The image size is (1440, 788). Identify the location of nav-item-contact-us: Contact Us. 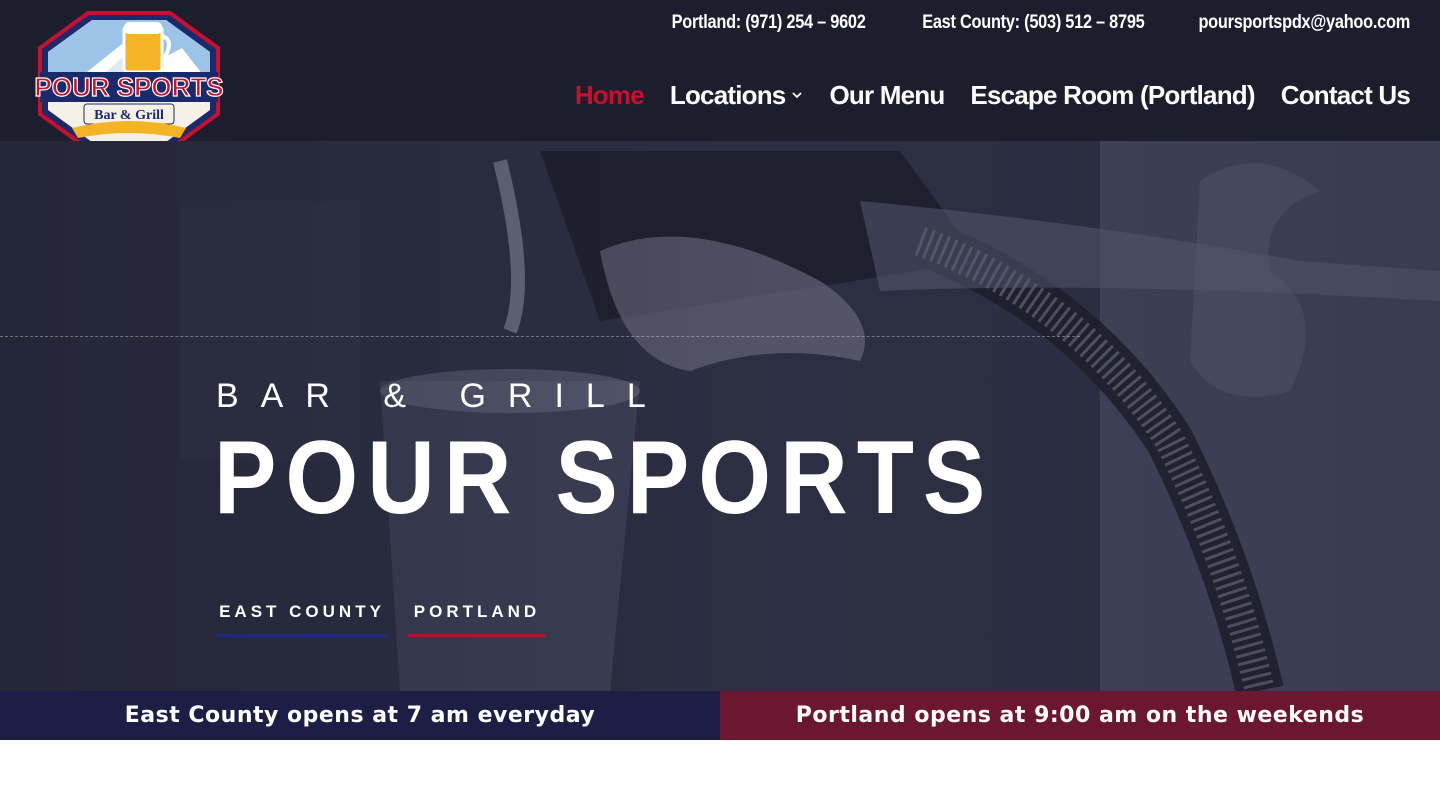
(1345, 95).